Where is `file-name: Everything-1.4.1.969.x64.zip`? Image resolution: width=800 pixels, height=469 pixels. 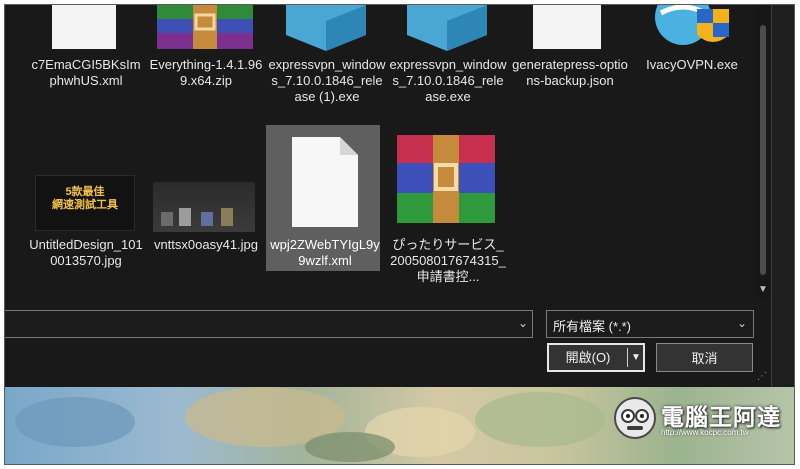 file-name: Everything-1.4.1.969.x64.zip is located at coordinates (206, 72).